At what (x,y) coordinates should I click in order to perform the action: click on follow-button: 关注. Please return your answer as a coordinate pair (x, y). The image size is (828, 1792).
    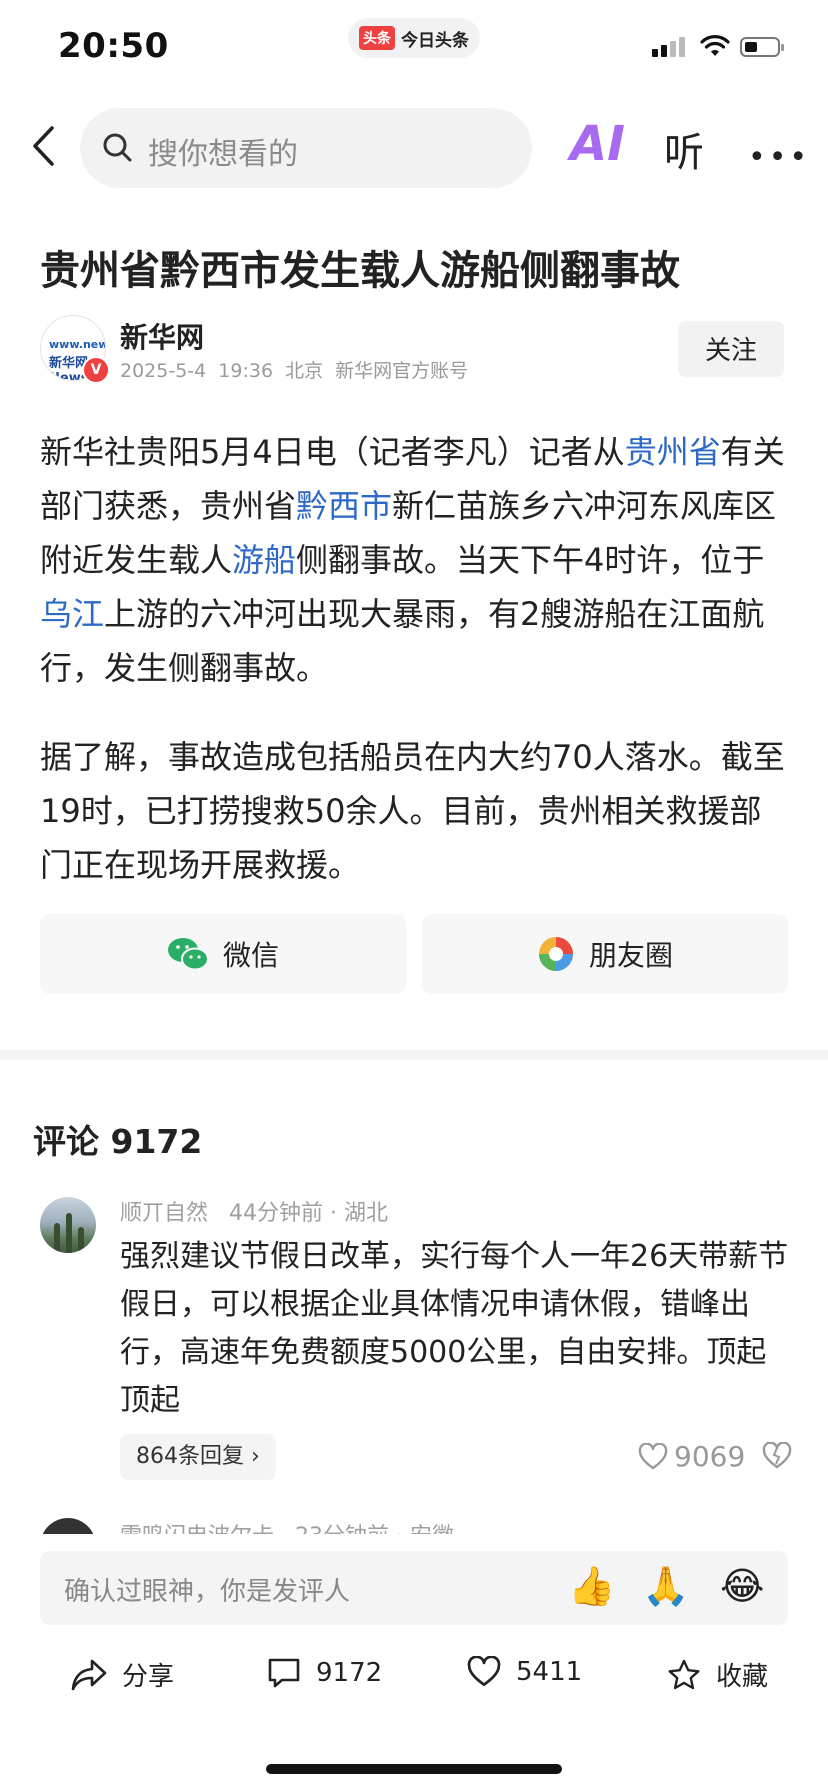
    Looking at the image, I should click on (731, 349).